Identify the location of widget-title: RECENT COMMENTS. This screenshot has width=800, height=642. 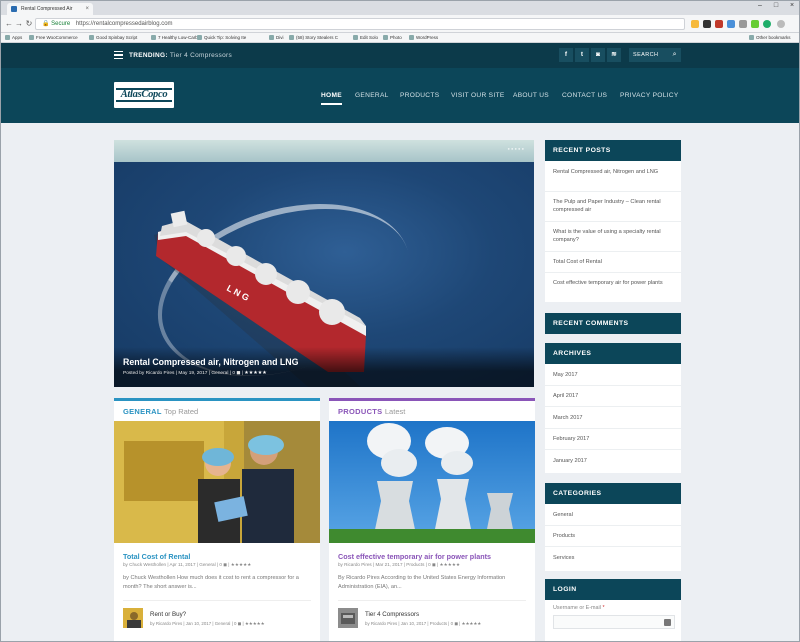
(613, 323).